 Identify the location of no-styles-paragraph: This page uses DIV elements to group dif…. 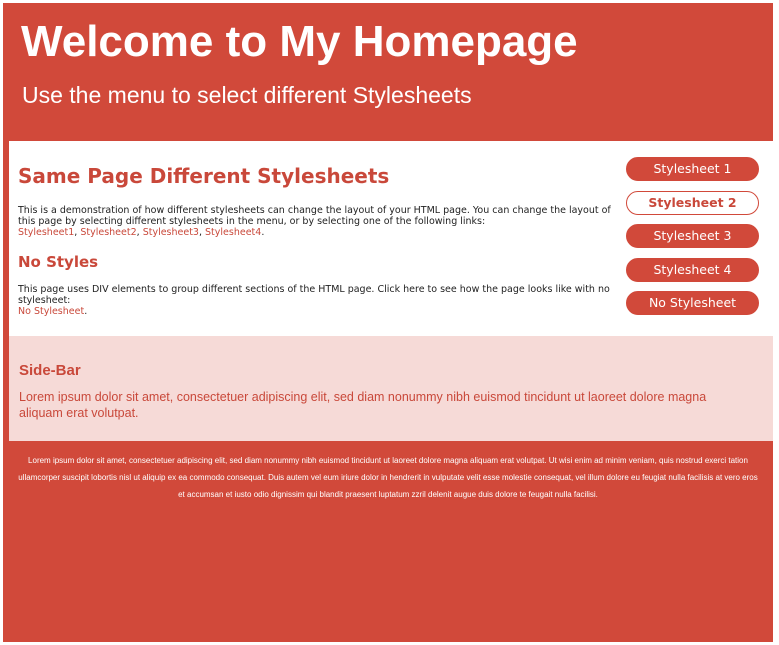
(314, 300).